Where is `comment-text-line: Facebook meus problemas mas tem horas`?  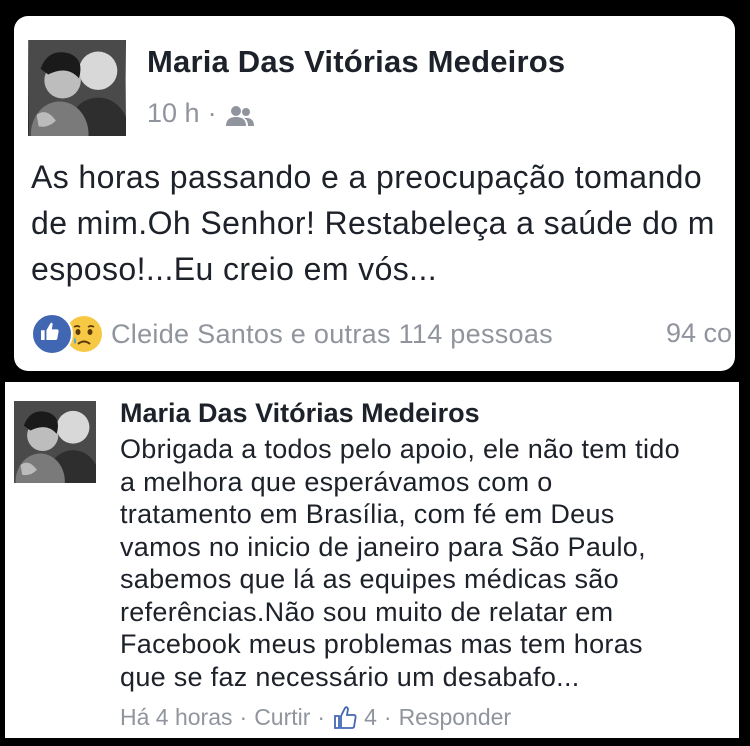 comment-text-line: Facebook meus problemas mas tem horas is located at coordinates (381, 644).